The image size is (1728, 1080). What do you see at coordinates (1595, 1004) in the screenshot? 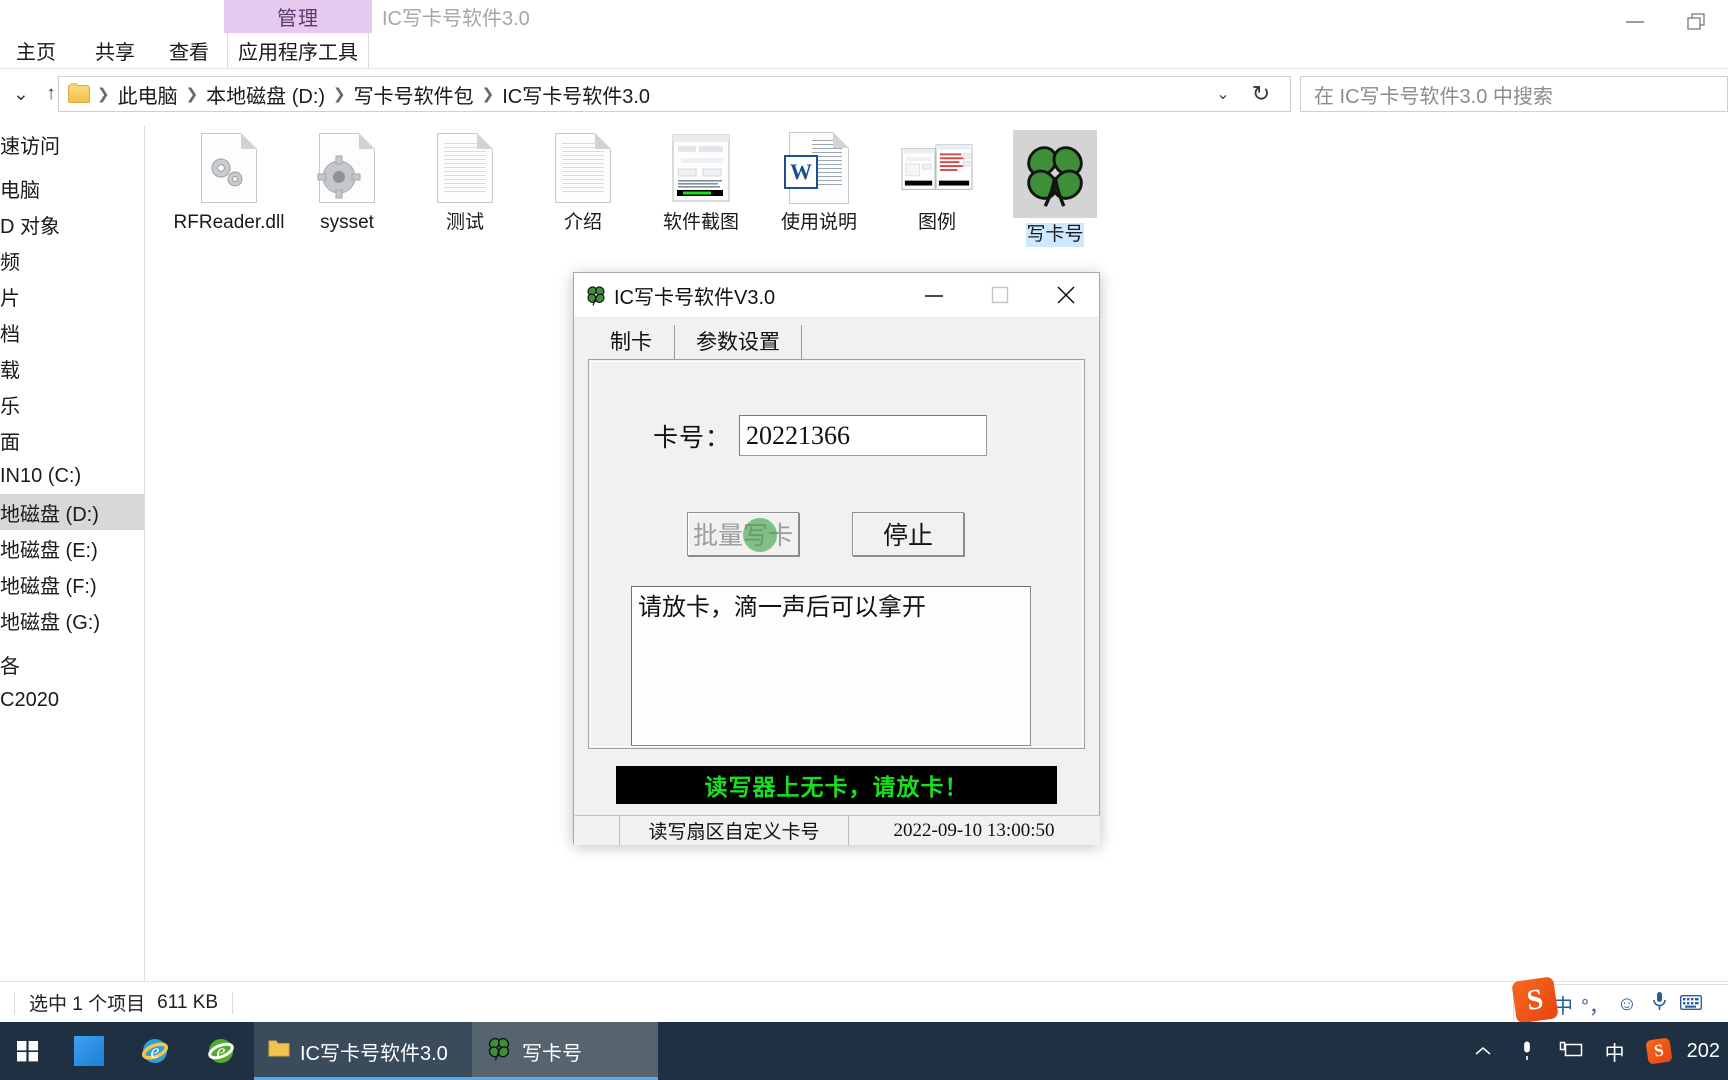
I see `ime-punctuation-mode: °，` at bounding box center [1595, 1004].